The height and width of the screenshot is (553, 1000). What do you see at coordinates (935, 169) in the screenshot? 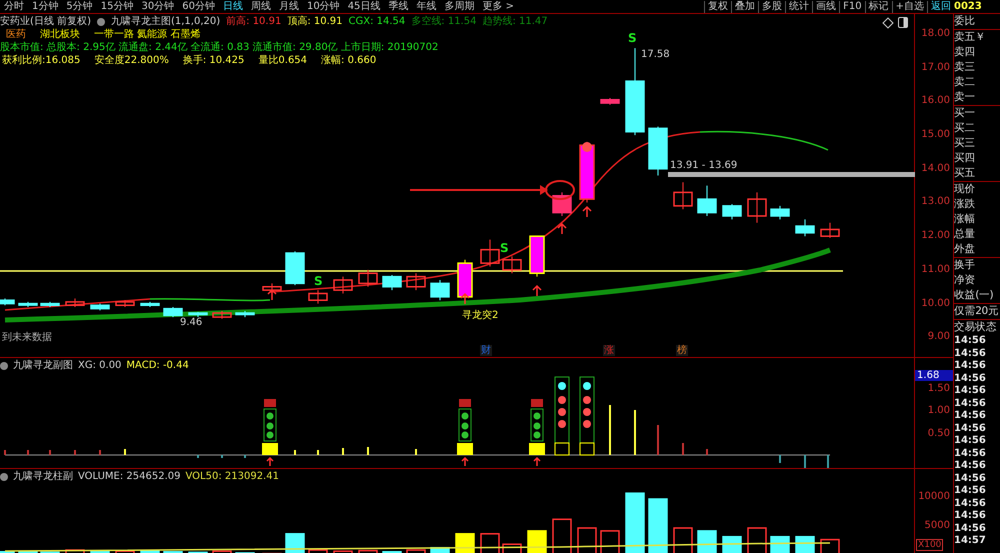
I see `axis-tick-label: 14.00` at bounding box center [935, 169].